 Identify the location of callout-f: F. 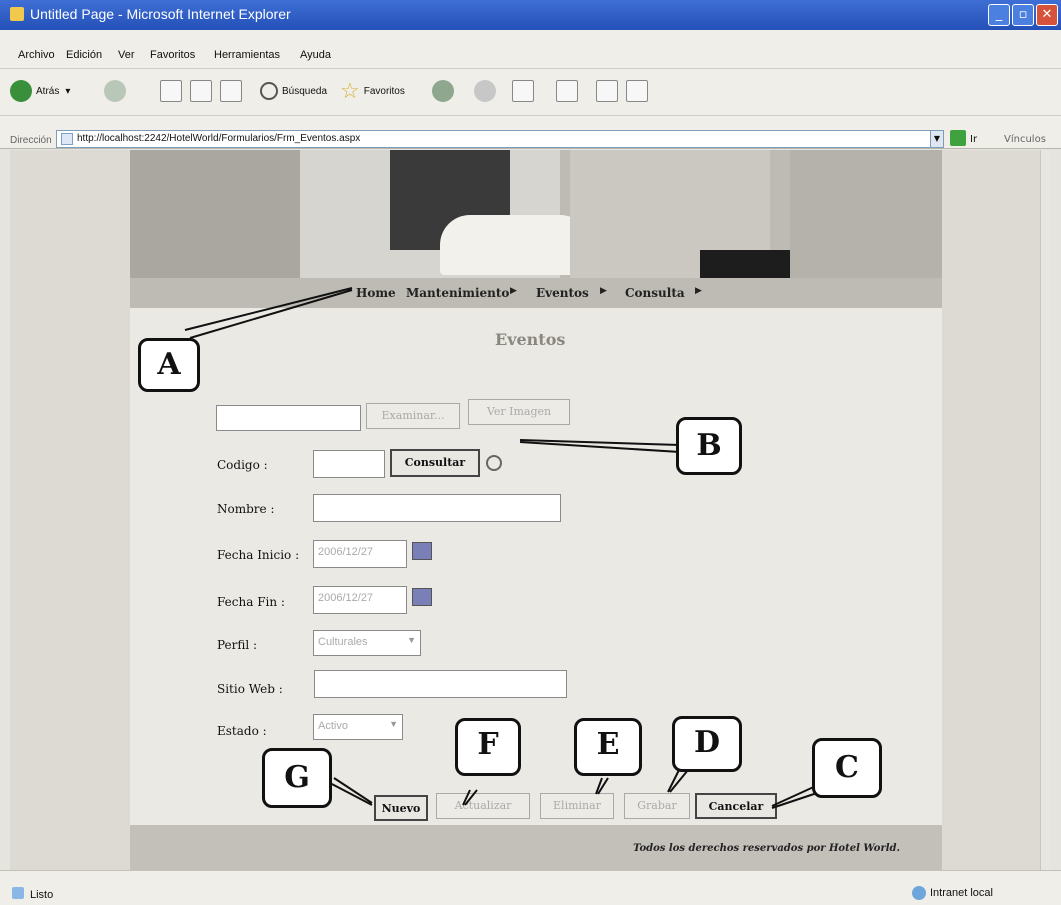
(488, 747).